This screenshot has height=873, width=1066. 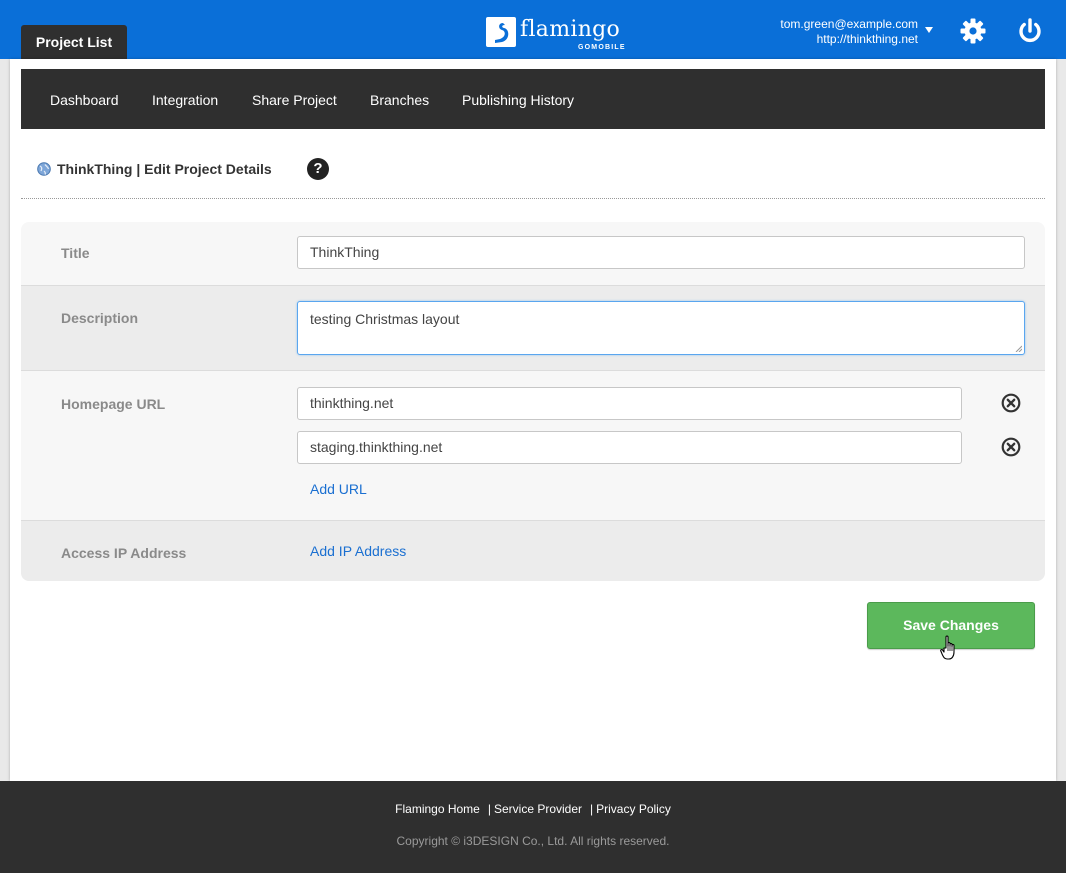 What do you see at coordinates (84, 100) in the screenshot?
I see `subnav-item-dashboard: Dashboard` at bounding box center [84, 100].